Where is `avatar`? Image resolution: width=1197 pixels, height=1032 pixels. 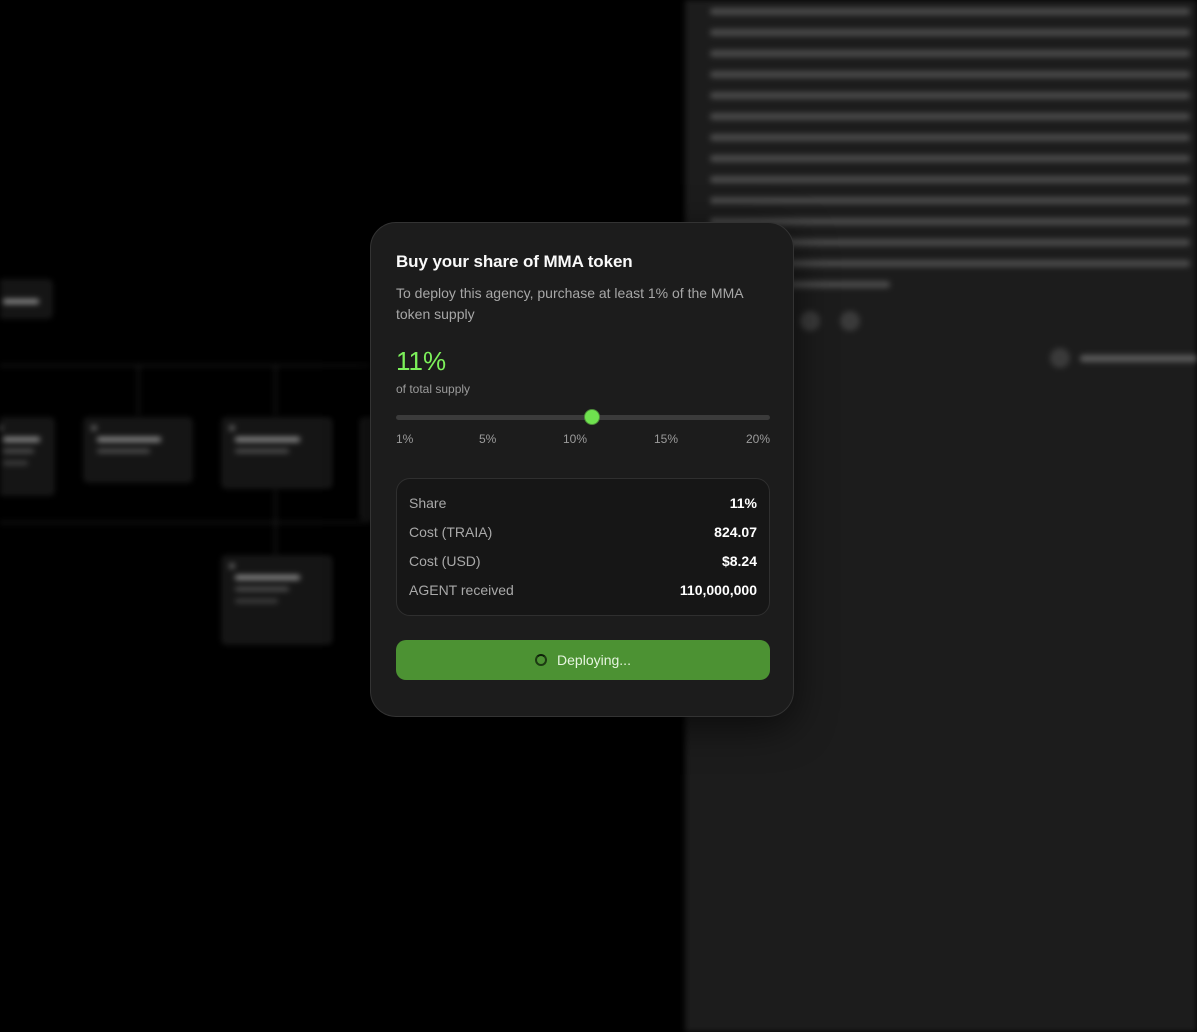 avatar is located at coordinates (1060, 358).